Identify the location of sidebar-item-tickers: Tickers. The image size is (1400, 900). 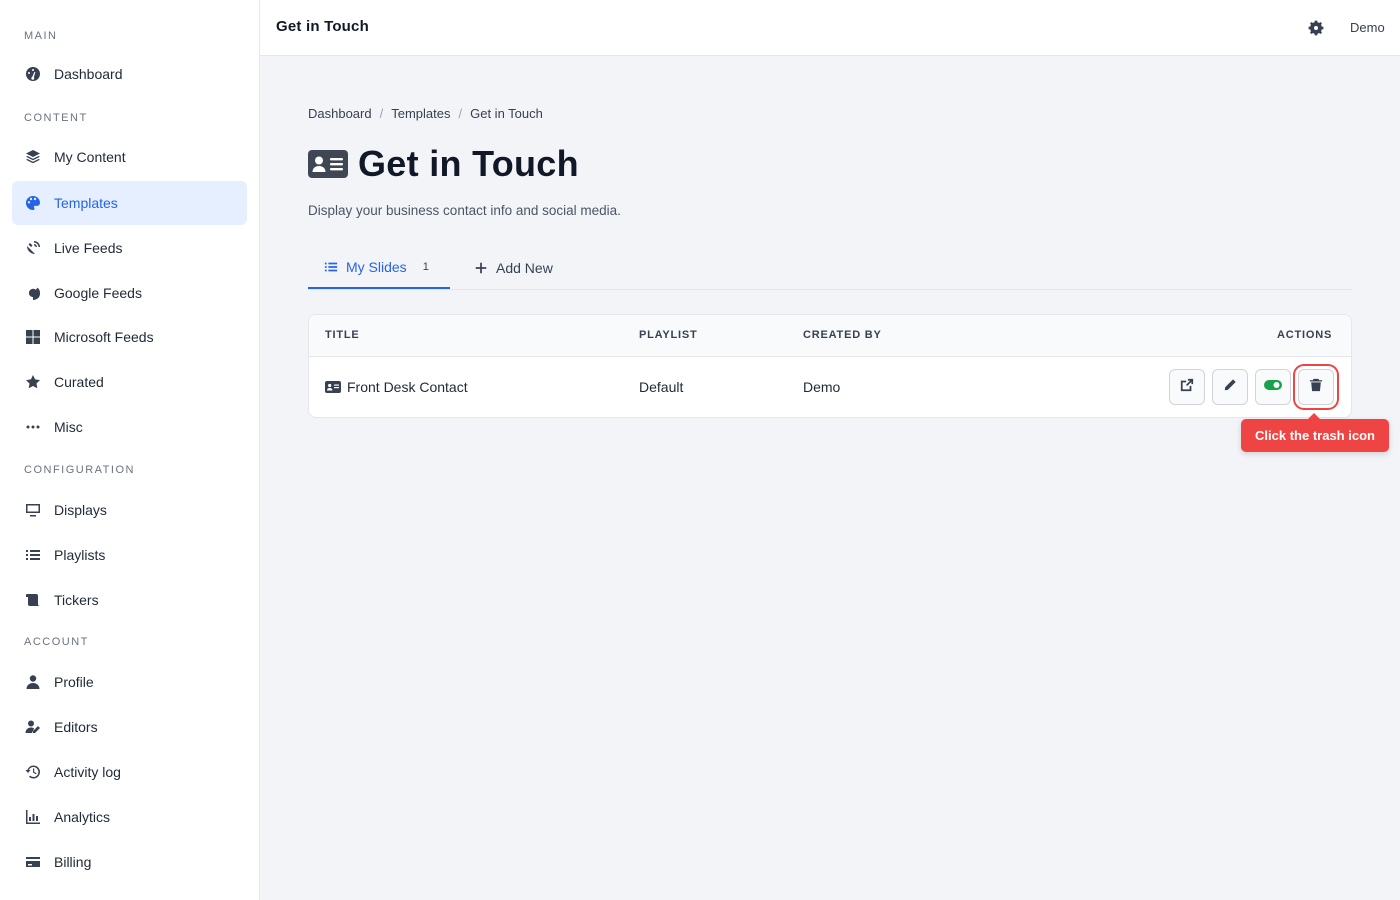
(129, 600).